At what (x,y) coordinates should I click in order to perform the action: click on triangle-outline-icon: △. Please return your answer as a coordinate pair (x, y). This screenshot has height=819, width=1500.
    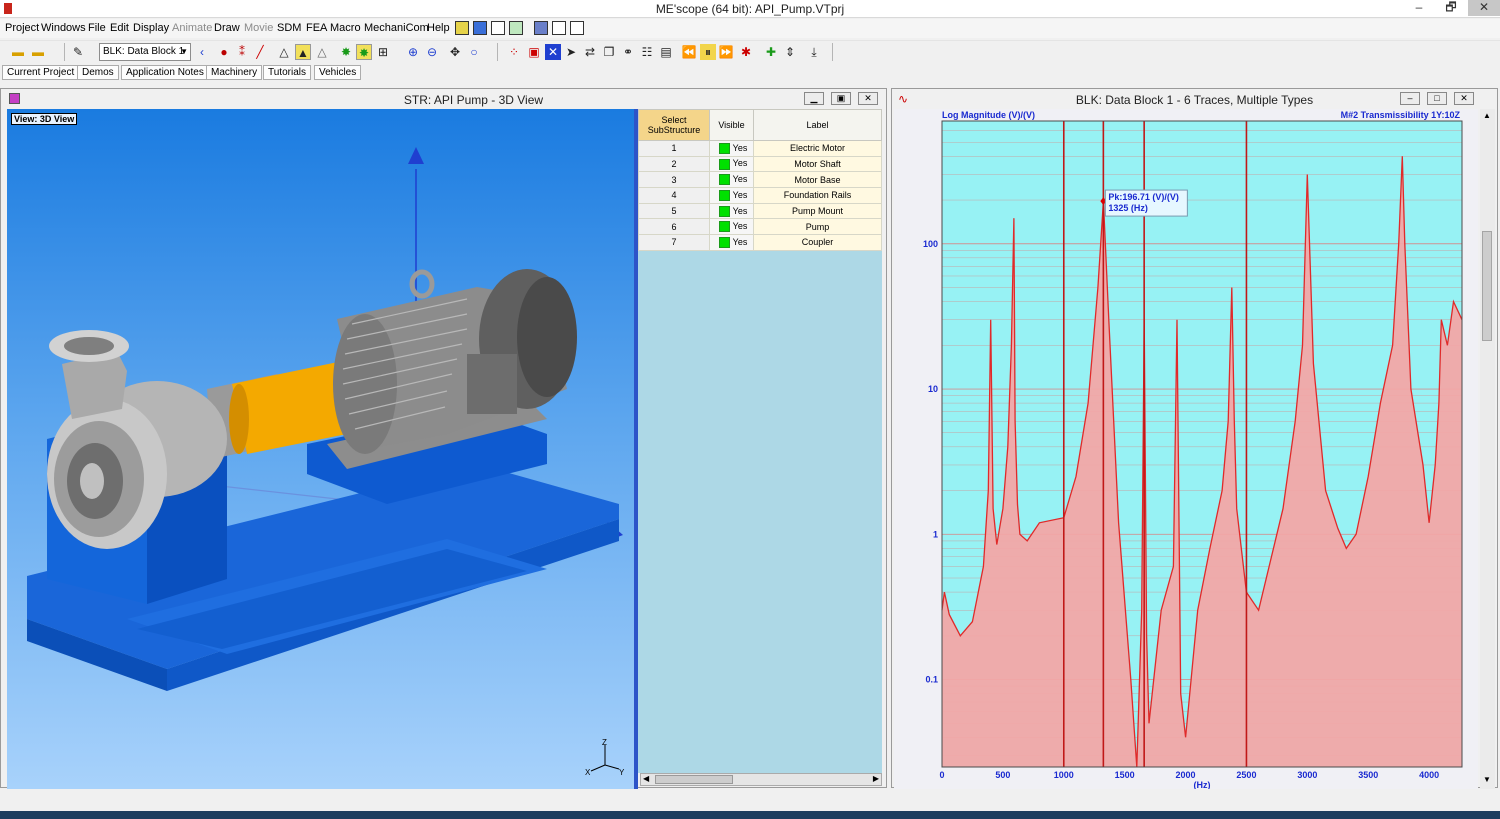
    Looking at the image, I should click on (284, 52).